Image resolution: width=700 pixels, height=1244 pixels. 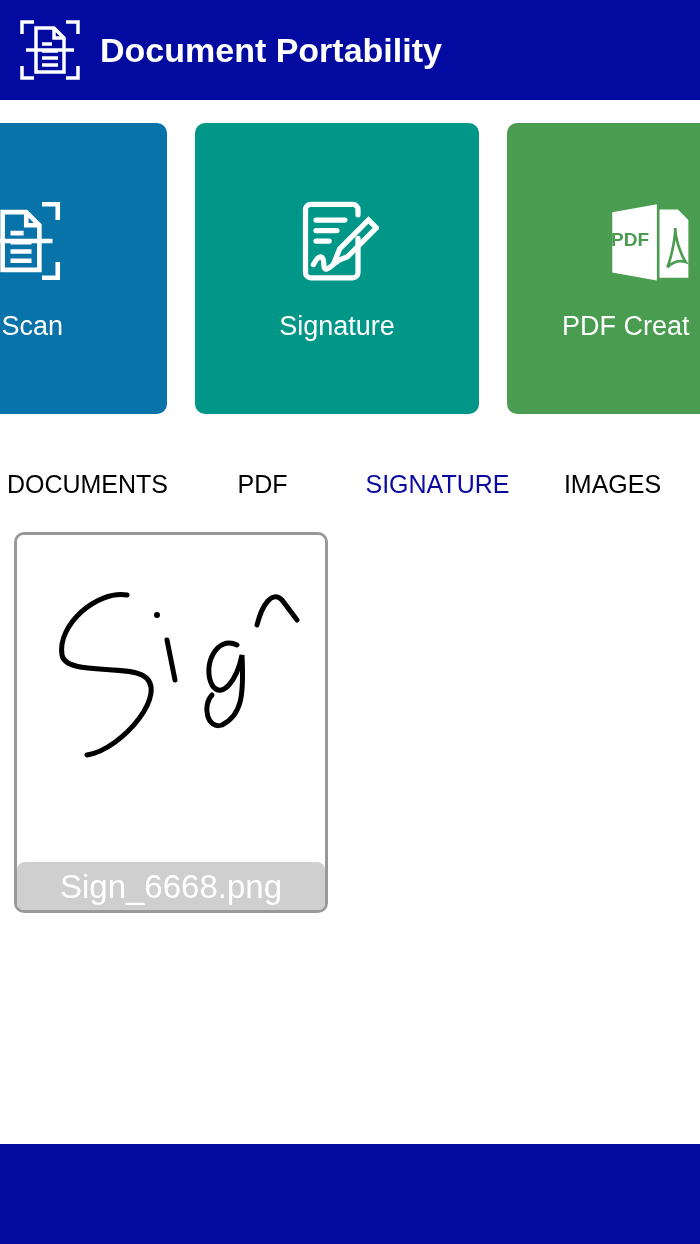 I want to click on app-title: Document Portability, so click(x=271, y=50).